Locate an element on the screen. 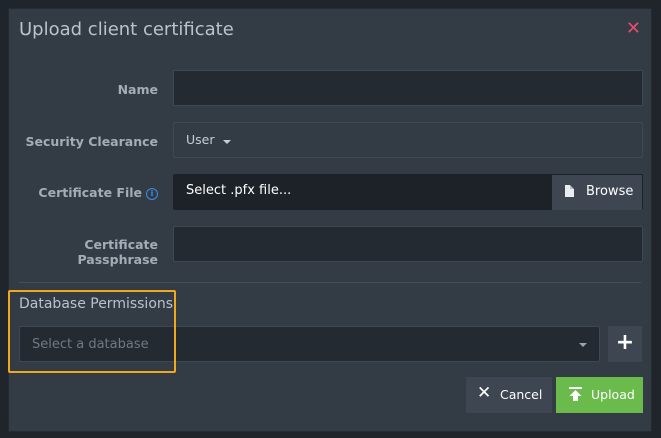 The image size is (661, 438). certificate-file-input: Select .pfx file... Browse is located at coordinates (408, 192).